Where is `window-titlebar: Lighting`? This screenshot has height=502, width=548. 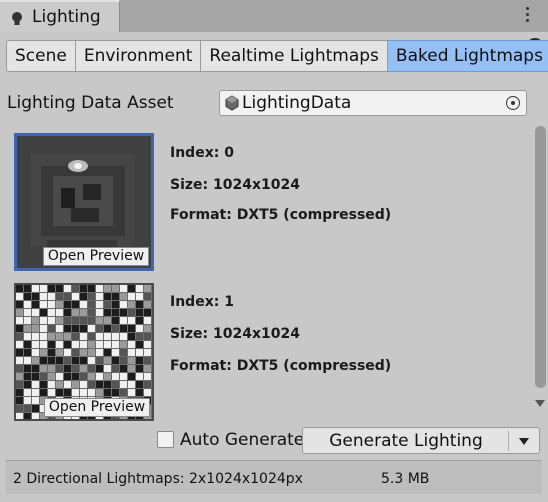 window-titlebar: Lighting is located at coordinates (274, 16).